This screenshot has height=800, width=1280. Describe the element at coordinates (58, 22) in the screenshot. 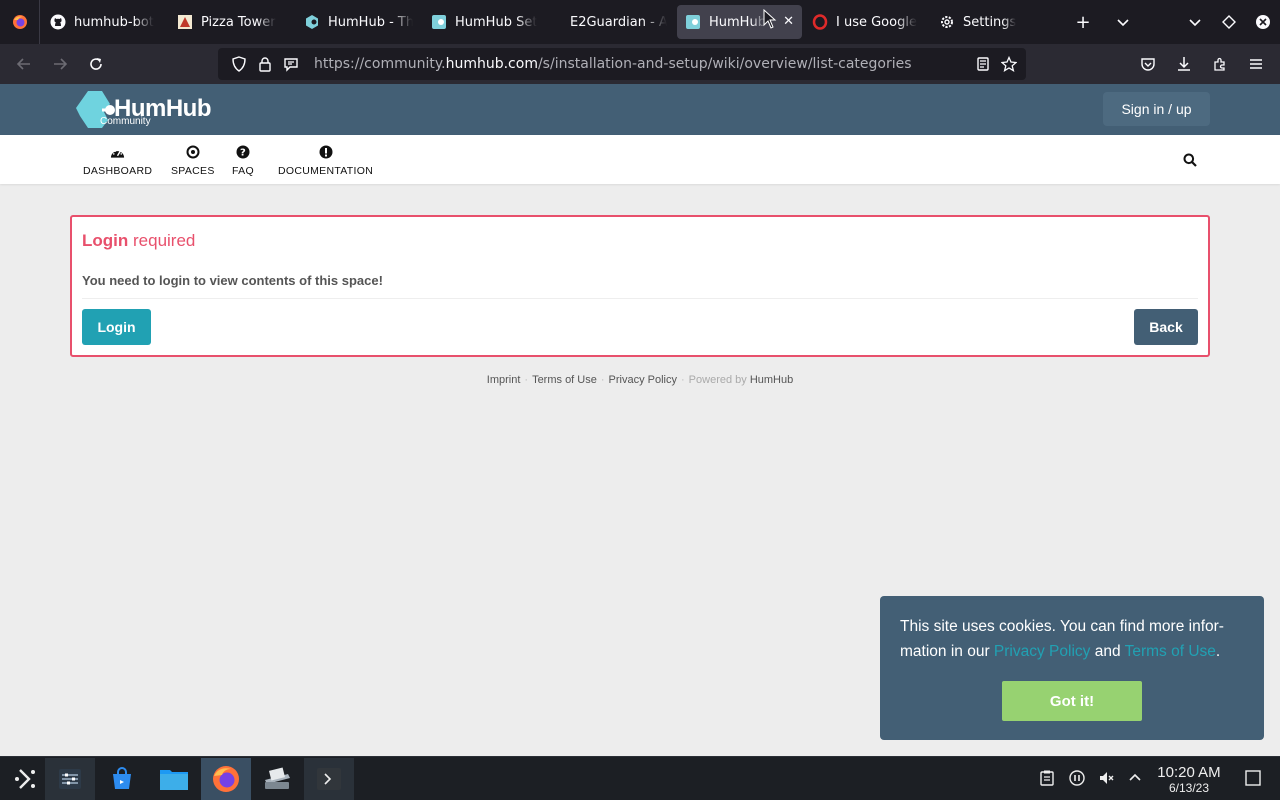

I see `github-icon` at that location.